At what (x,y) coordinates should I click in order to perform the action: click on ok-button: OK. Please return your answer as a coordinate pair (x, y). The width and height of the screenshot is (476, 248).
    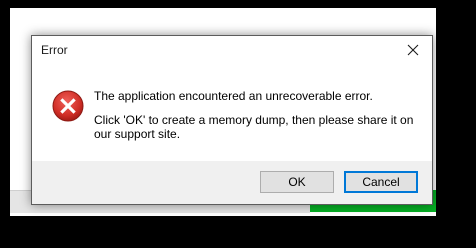
    Looking at the image, I should click on (297, 182).